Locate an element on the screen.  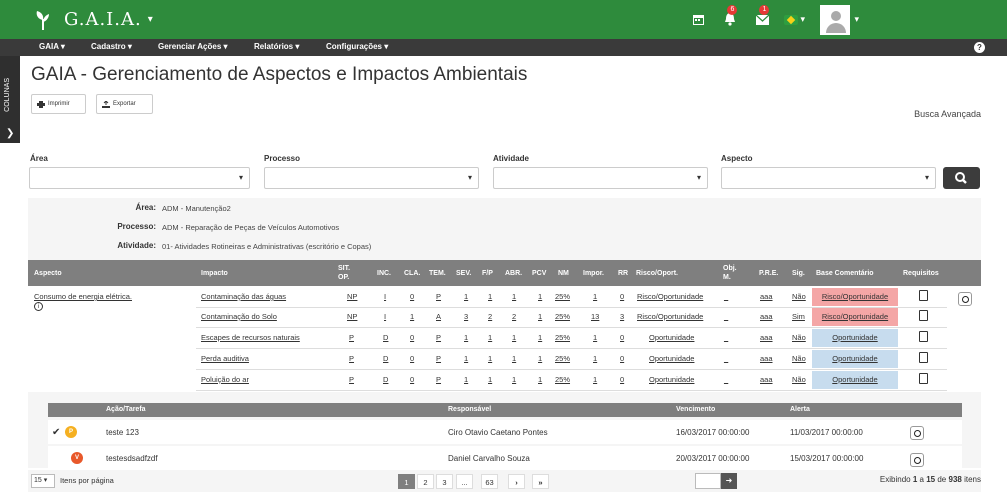
aspect-details-button is located at coordinates (965, 299).